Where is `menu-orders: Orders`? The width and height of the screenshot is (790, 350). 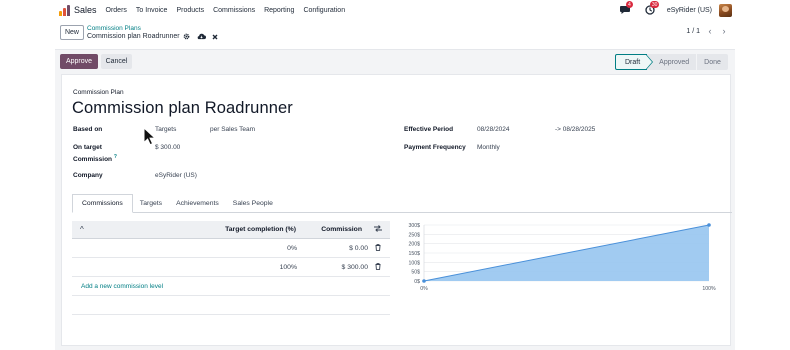
menu-orders: Orders is located at coordinates (116, 10).